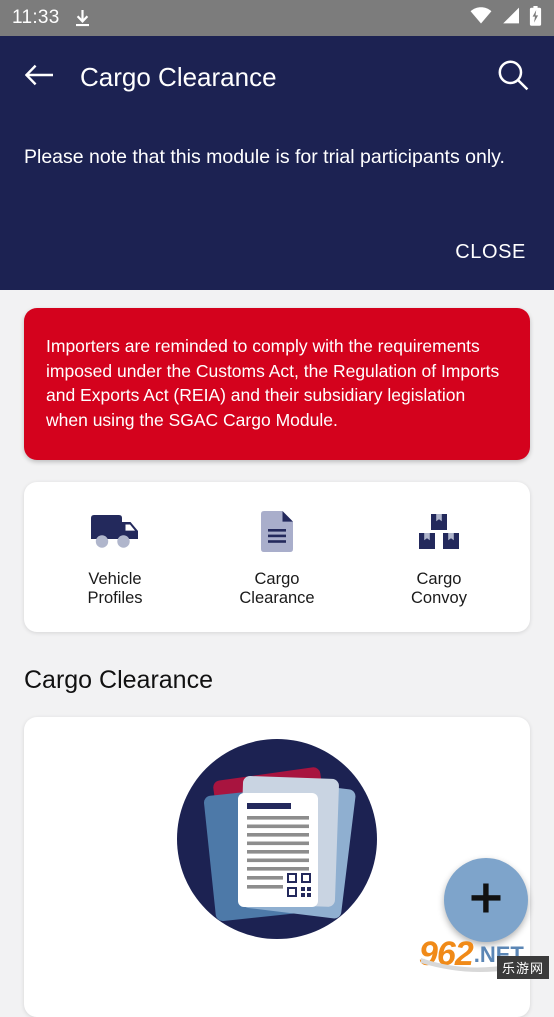  Describe the element at coordinates (115, 588) in the screenshot. I see `shortcut-label: Vehicle Profiles` at that location.